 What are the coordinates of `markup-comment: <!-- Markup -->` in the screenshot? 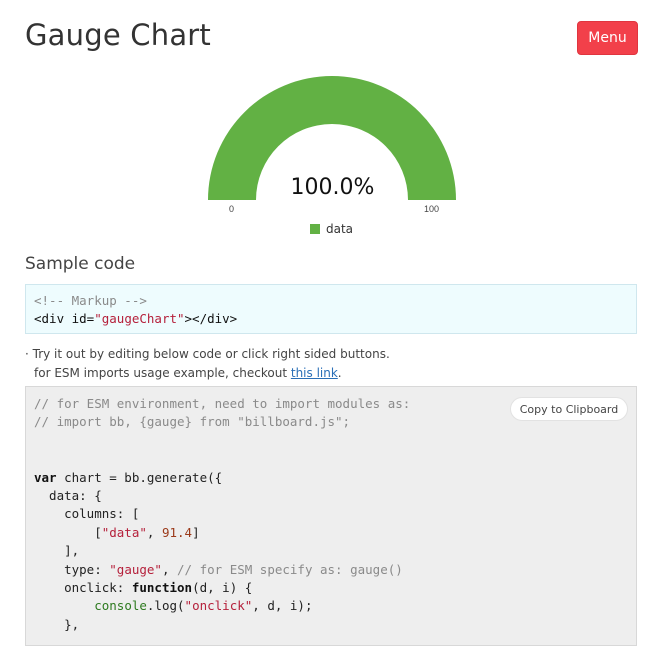 It's located at (90, 300).